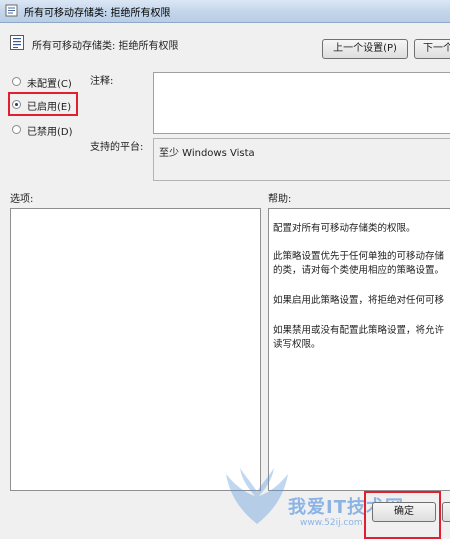  Describe the element at coordinates (301, 159) in the screenshot. I see `supported-platform-box: 至少 Windows Vista` at that location.